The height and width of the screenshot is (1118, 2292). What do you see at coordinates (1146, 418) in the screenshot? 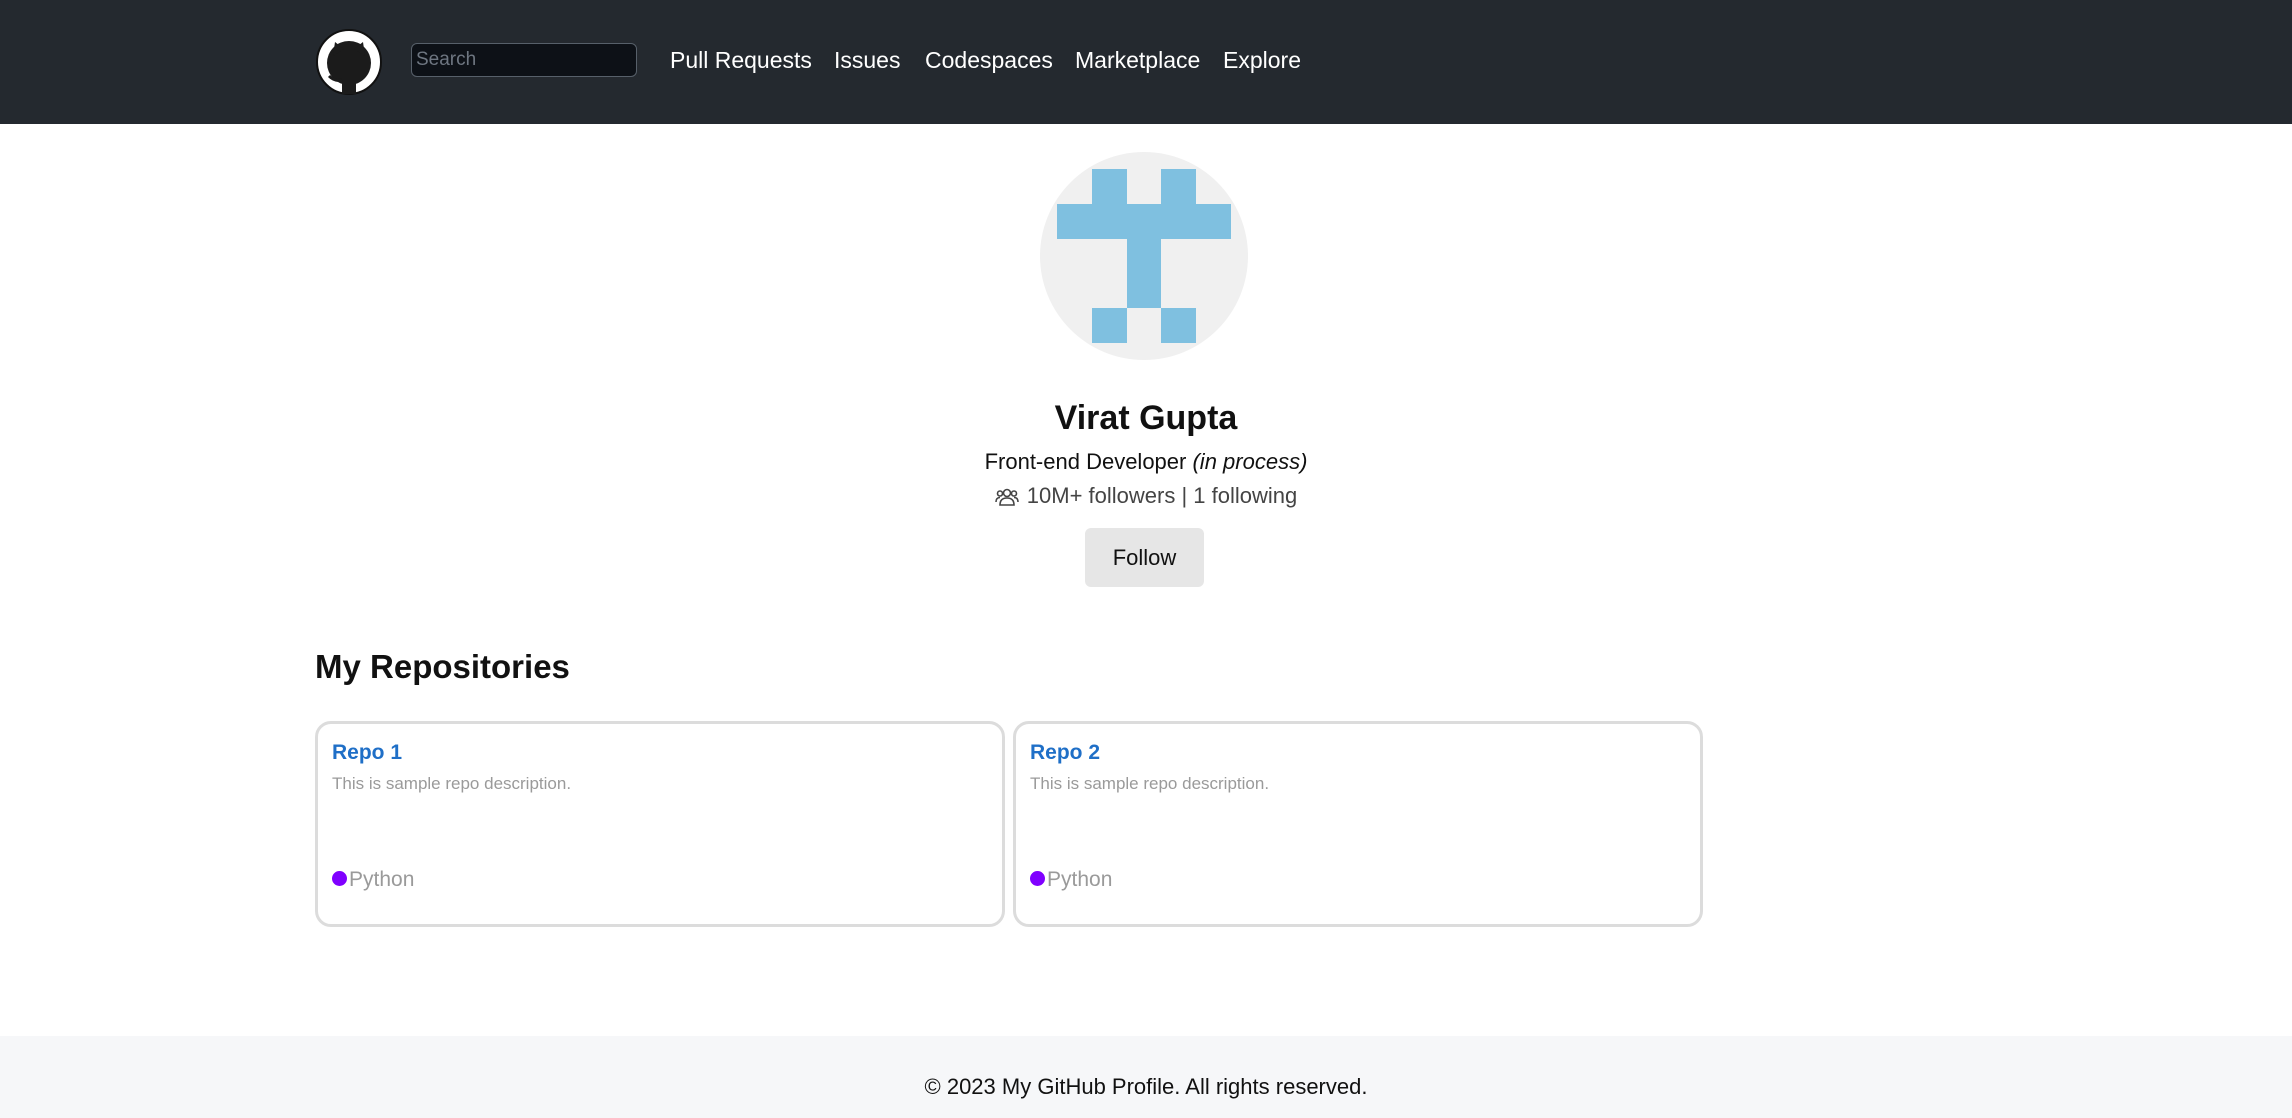
I see `profile-name: Virat Gupta` at bounding box center [1146, 418].